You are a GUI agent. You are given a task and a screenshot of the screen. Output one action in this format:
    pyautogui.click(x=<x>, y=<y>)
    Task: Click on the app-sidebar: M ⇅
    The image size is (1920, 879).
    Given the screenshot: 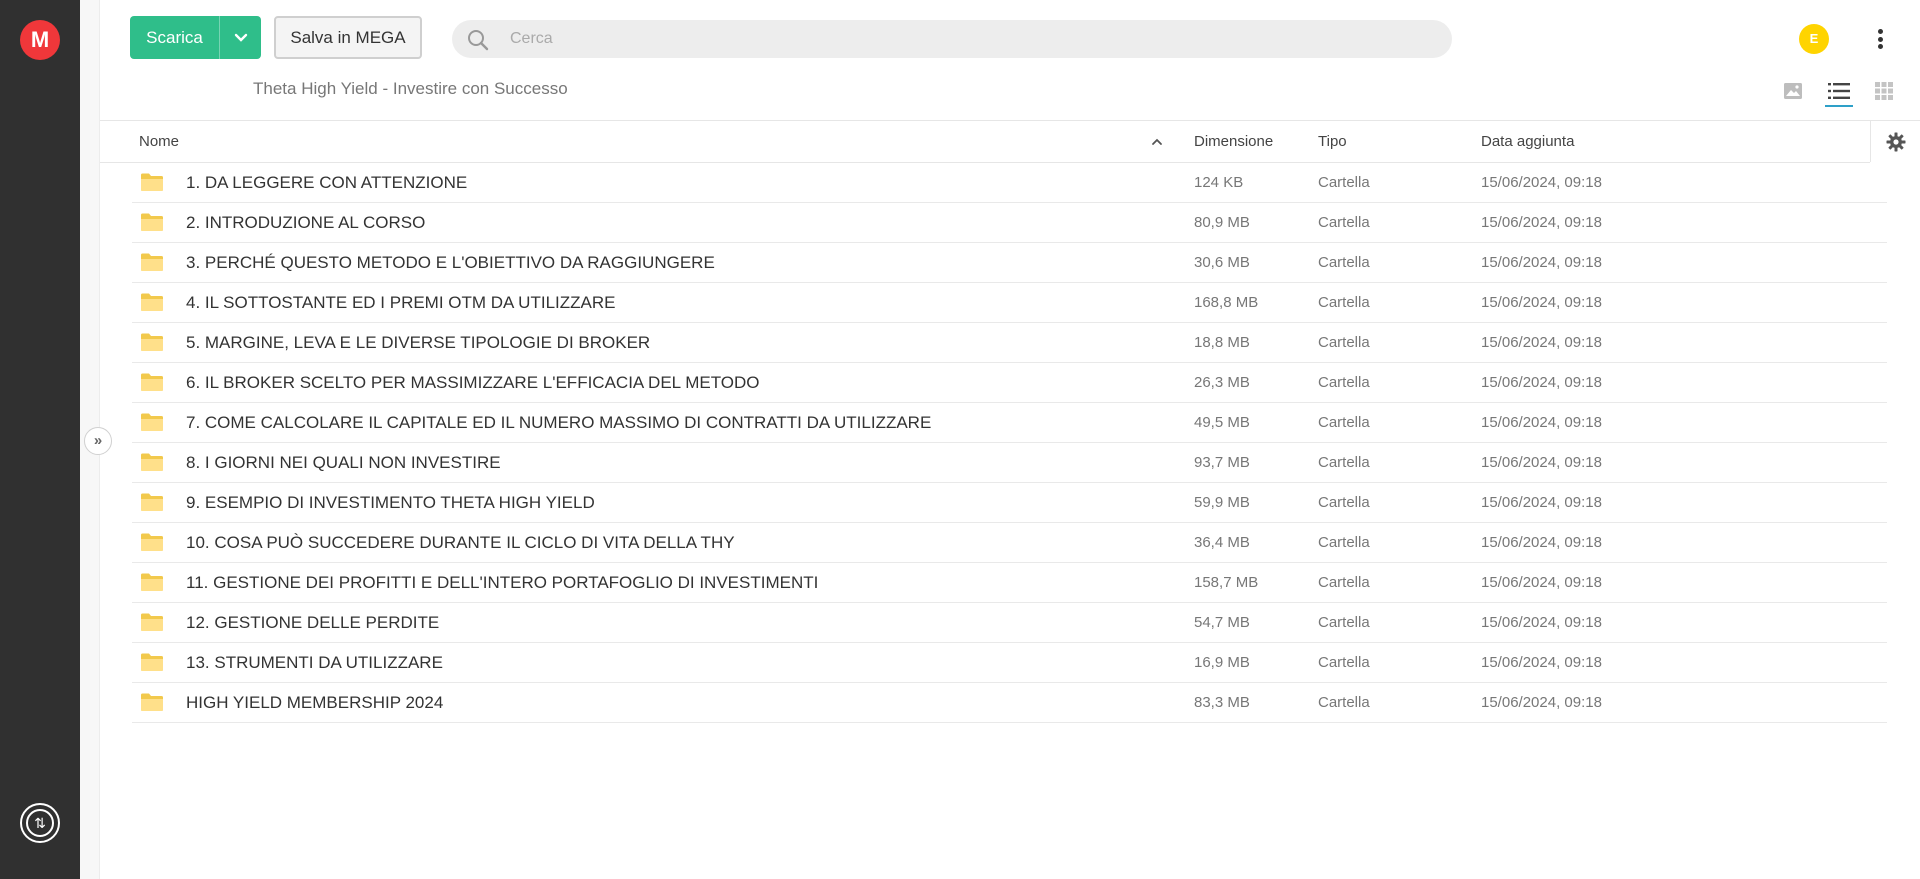 What is the action you would take?
    pyautogui.click(x=40, y=439)
    